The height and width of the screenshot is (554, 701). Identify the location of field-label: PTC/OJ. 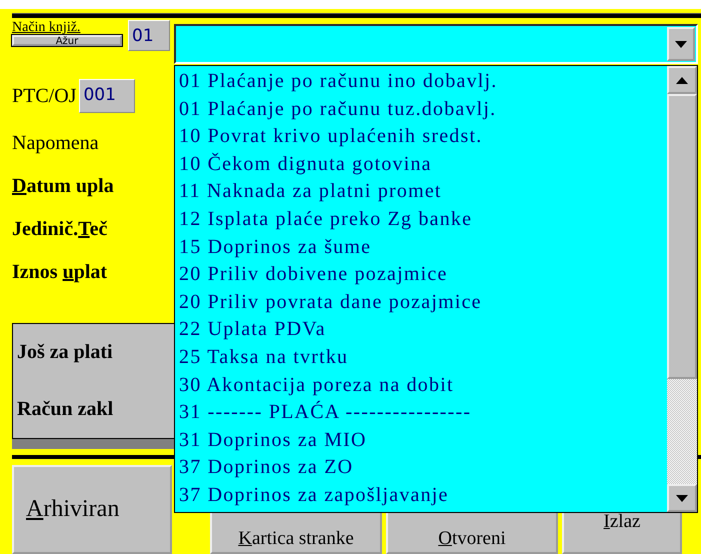
(44, 96).